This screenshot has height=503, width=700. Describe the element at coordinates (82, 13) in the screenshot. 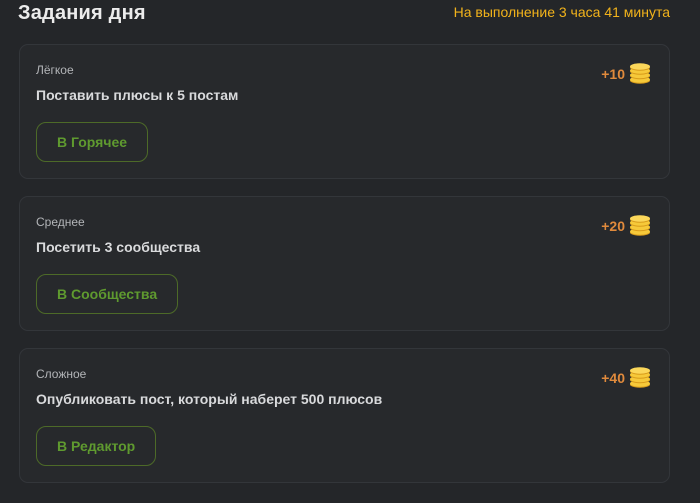

I see `page-title: Задания дня` at that location.